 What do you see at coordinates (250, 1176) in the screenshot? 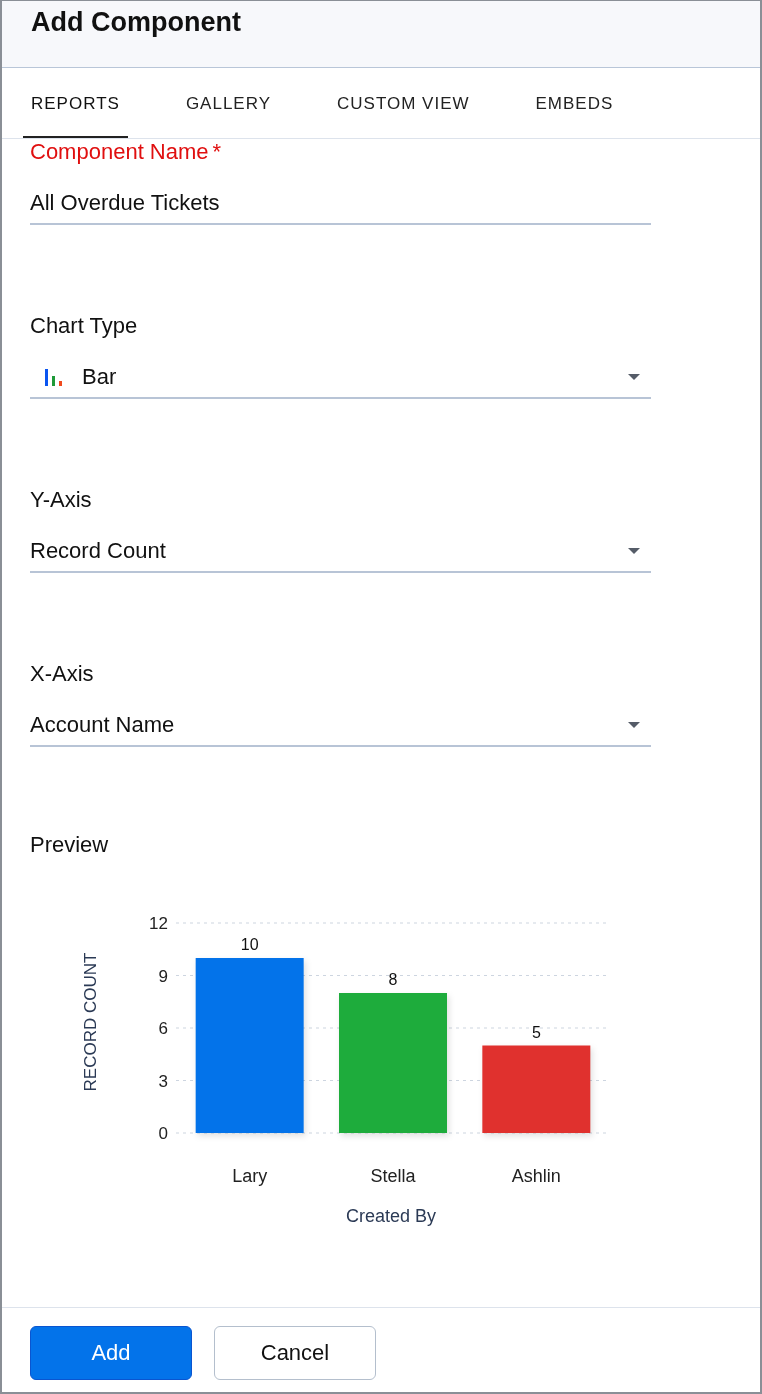
I see `category-label: Lary` at bounding box center [250, 1176].